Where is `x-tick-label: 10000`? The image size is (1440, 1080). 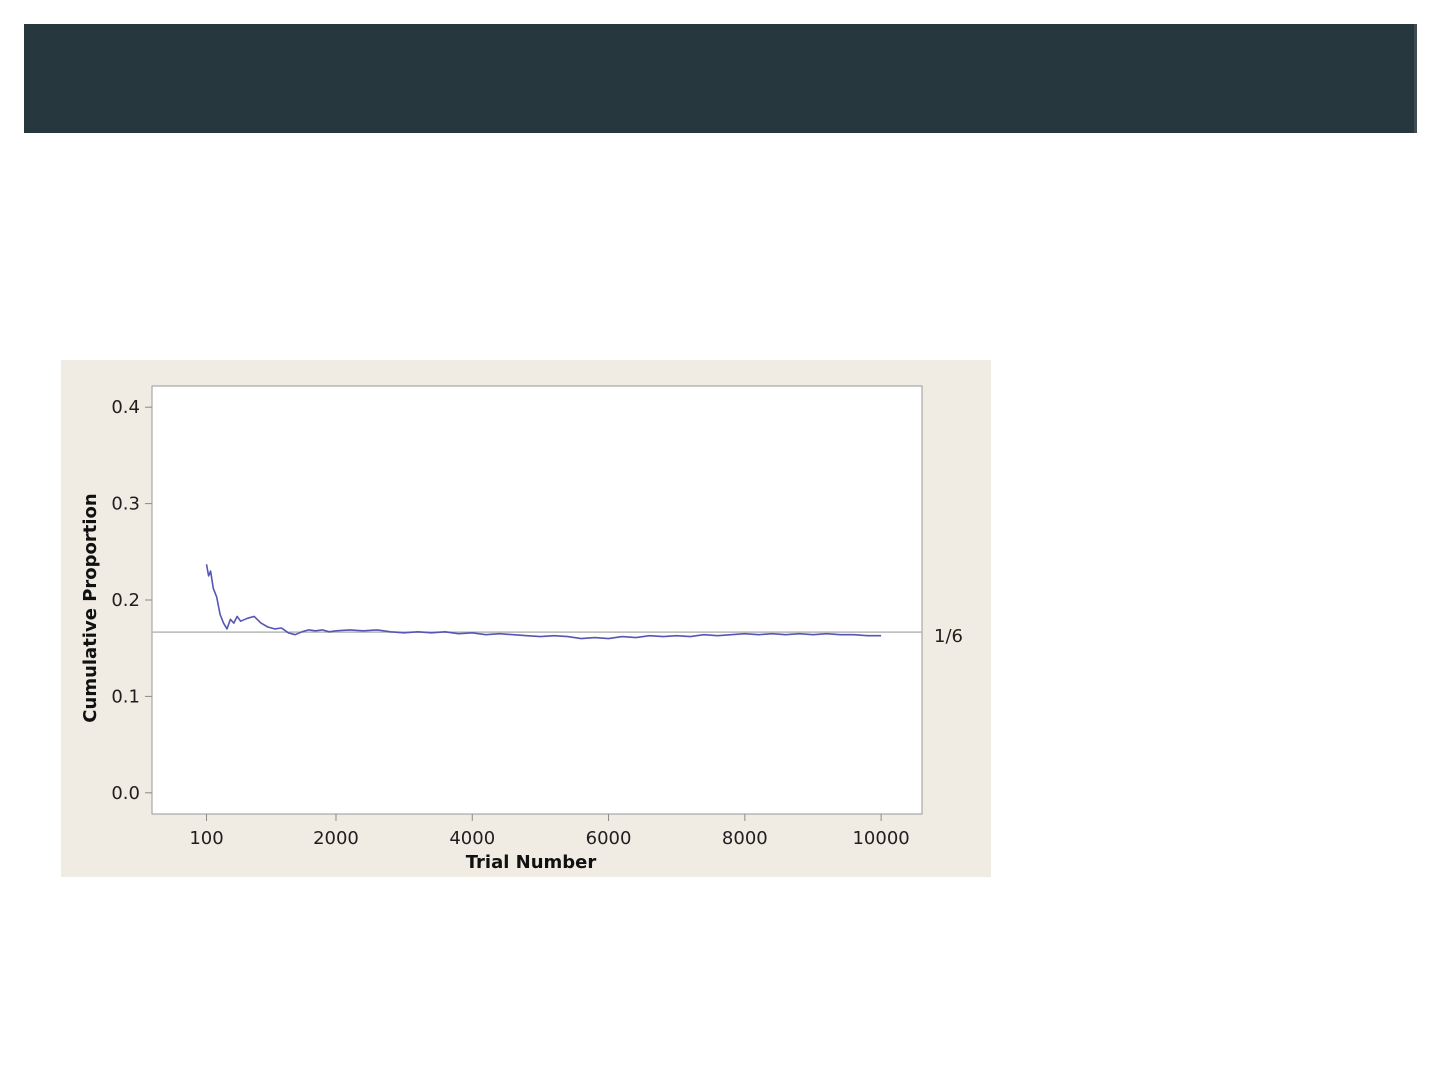 x-tick-label: 10000 is located at coordinates (880, 838).